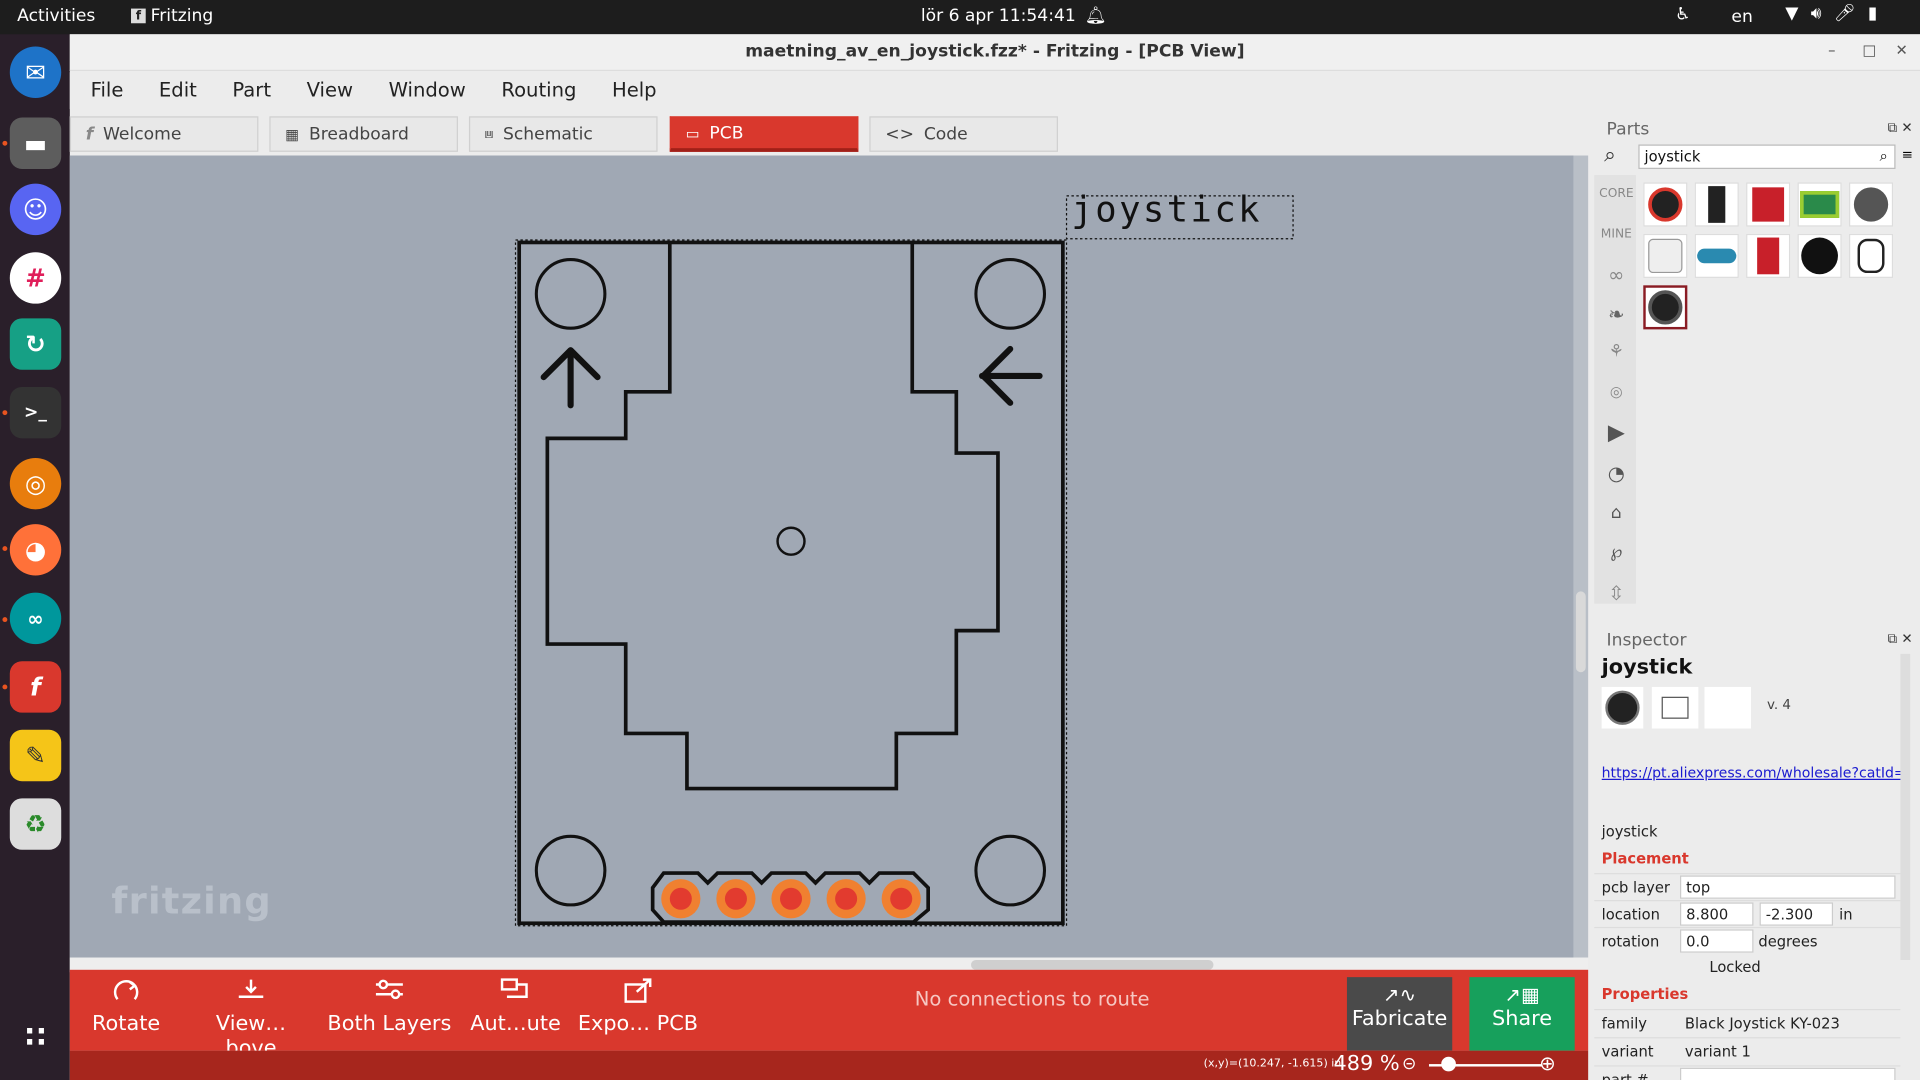 The width and height of the screenshot is (1920, 1080). What do you see at coordinates (35, 72) in the screenshot?
I see `thunderbird-icon: ✉` at bounding box center [35, 72].